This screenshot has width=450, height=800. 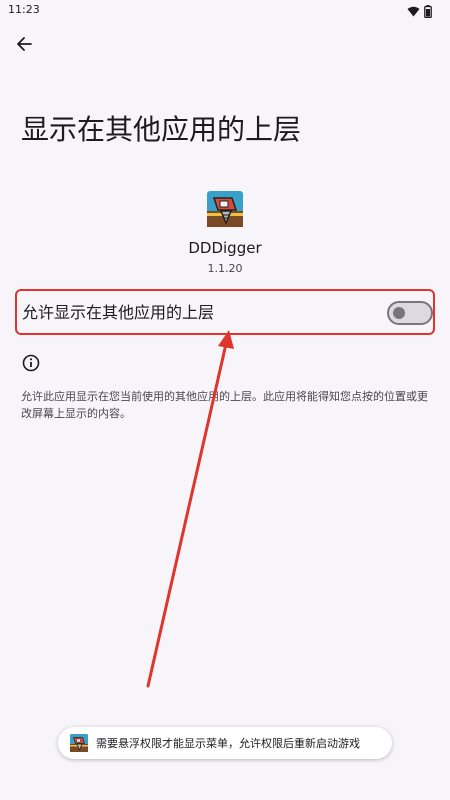 I want to click on page-title: 显示在其他应用的上层, so click(x=161, y=129).